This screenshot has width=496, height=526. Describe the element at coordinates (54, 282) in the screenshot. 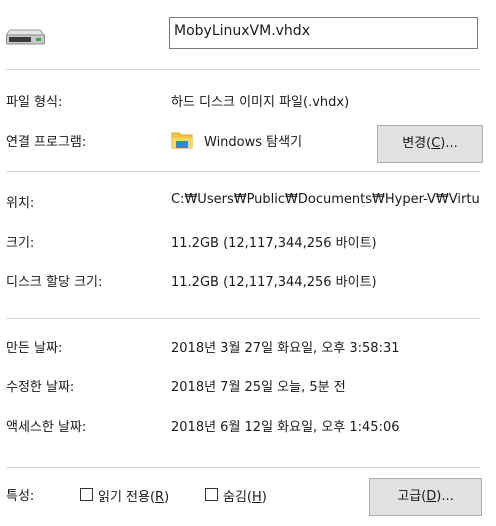

I see `size-on-disk-label: 디스크 할당 크기:` at that location.